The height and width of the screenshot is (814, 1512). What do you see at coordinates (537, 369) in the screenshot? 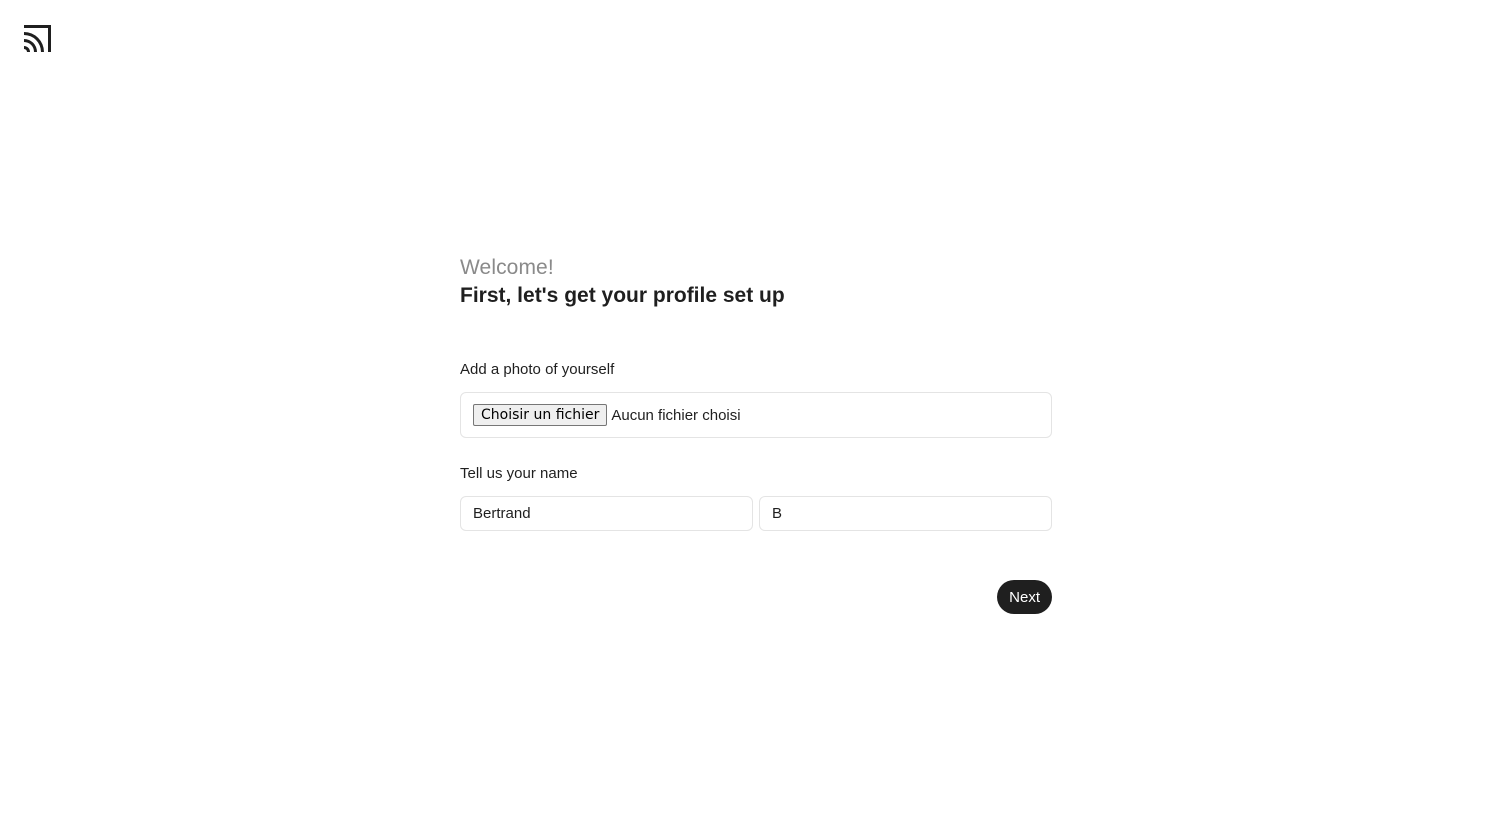
I see `photo-section-label: Add a photo of yourself` at bounding box center [537, 369].